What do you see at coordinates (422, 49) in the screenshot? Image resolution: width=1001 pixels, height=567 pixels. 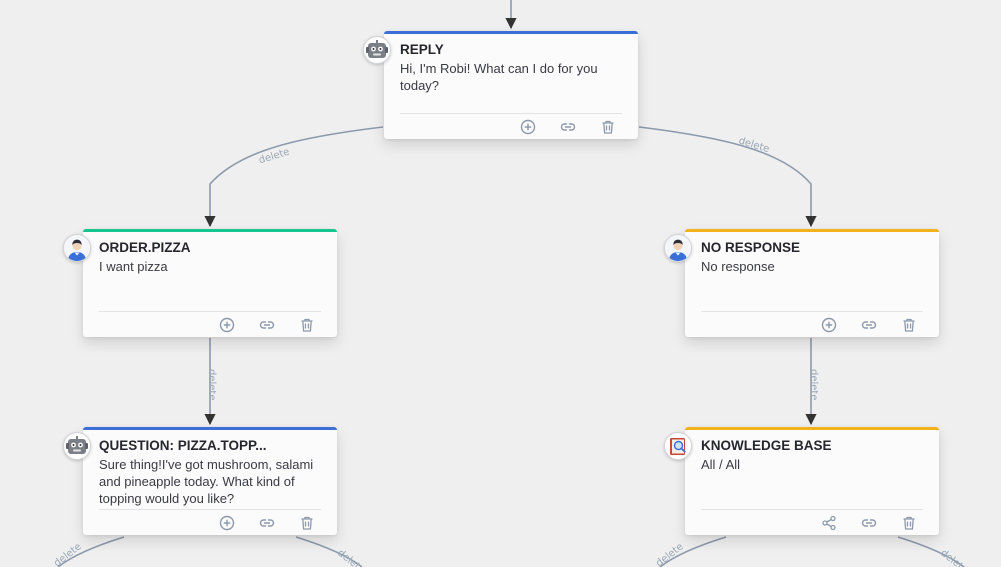 I see `node-title: REPLY` at bounding box center [422, 49].